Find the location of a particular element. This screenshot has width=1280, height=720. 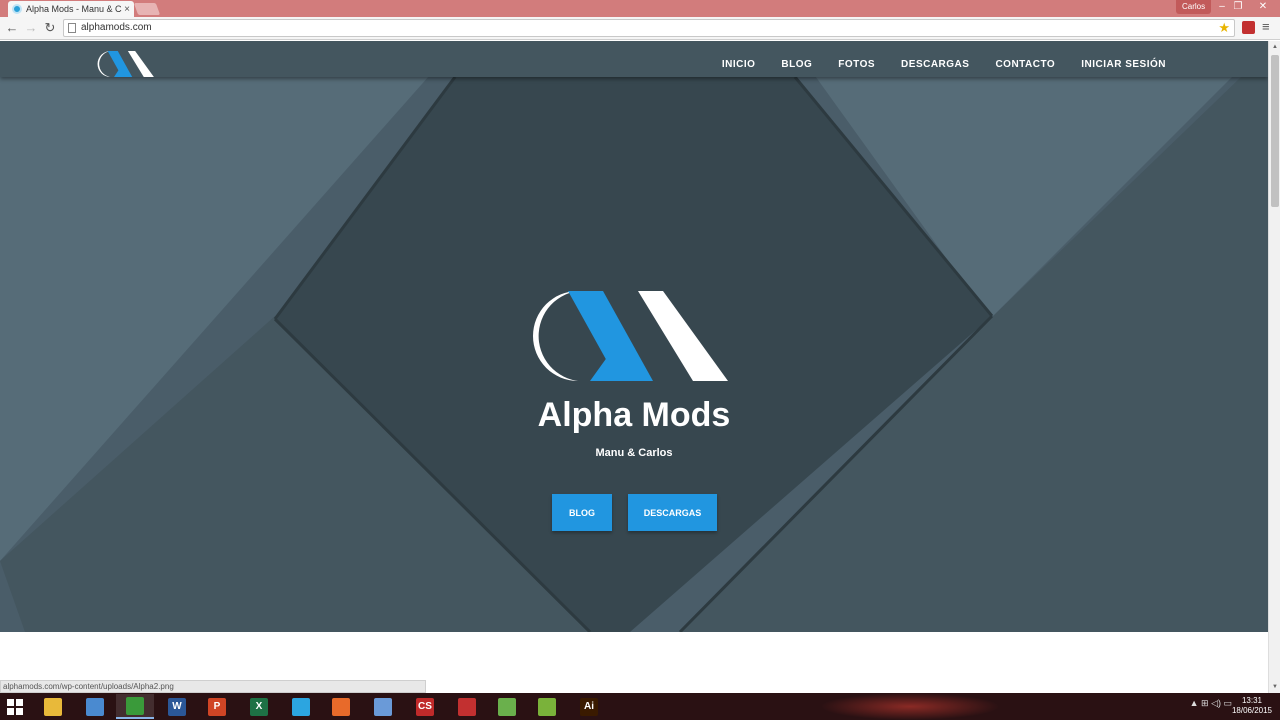

browser-tab: Alpha Mods - Manu & Ca × is located at coordinates (71, 9).